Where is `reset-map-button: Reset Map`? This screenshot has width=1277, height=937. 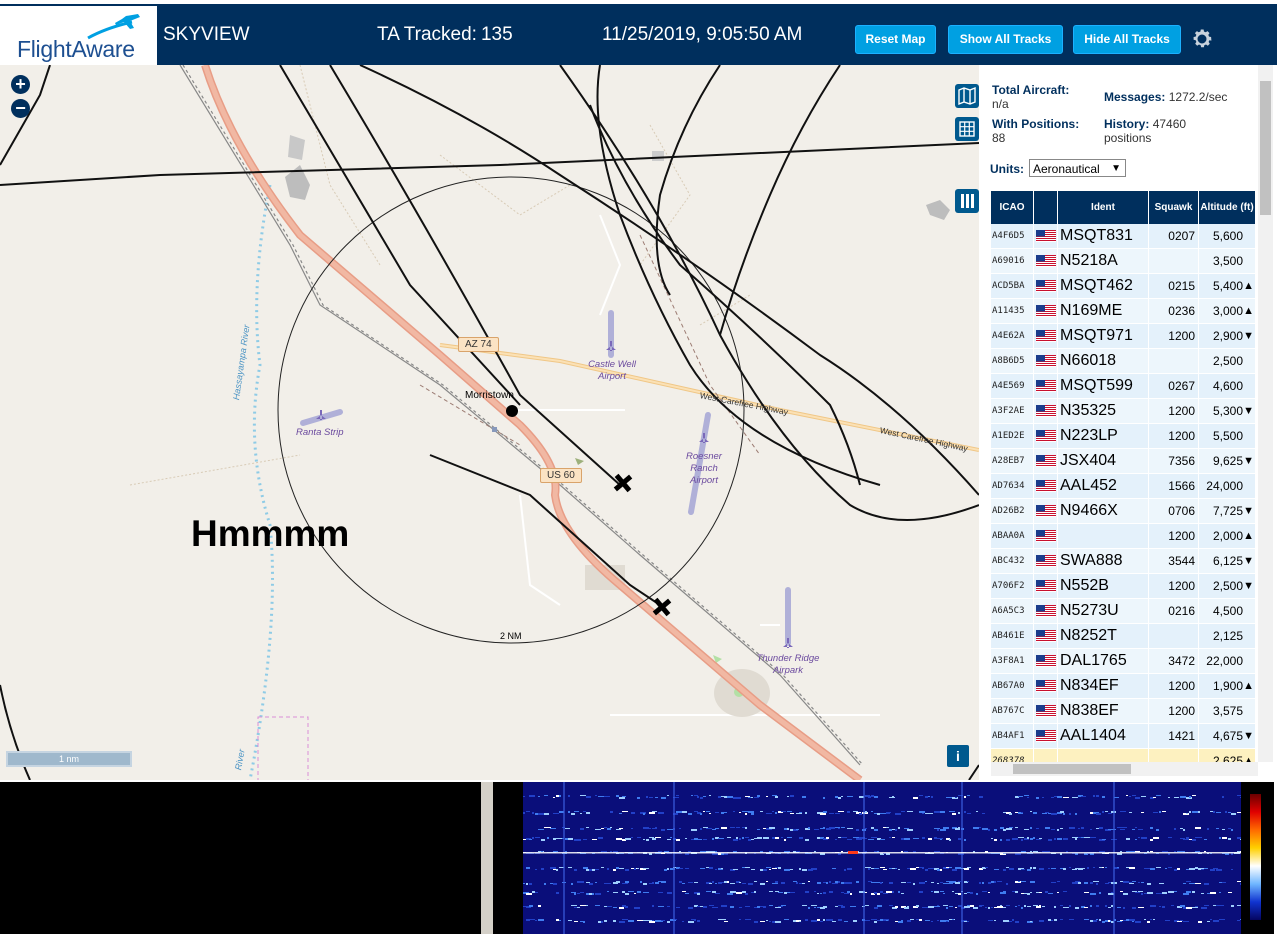
reset-map-button: Reset Map is located at coordinates (895, 39).